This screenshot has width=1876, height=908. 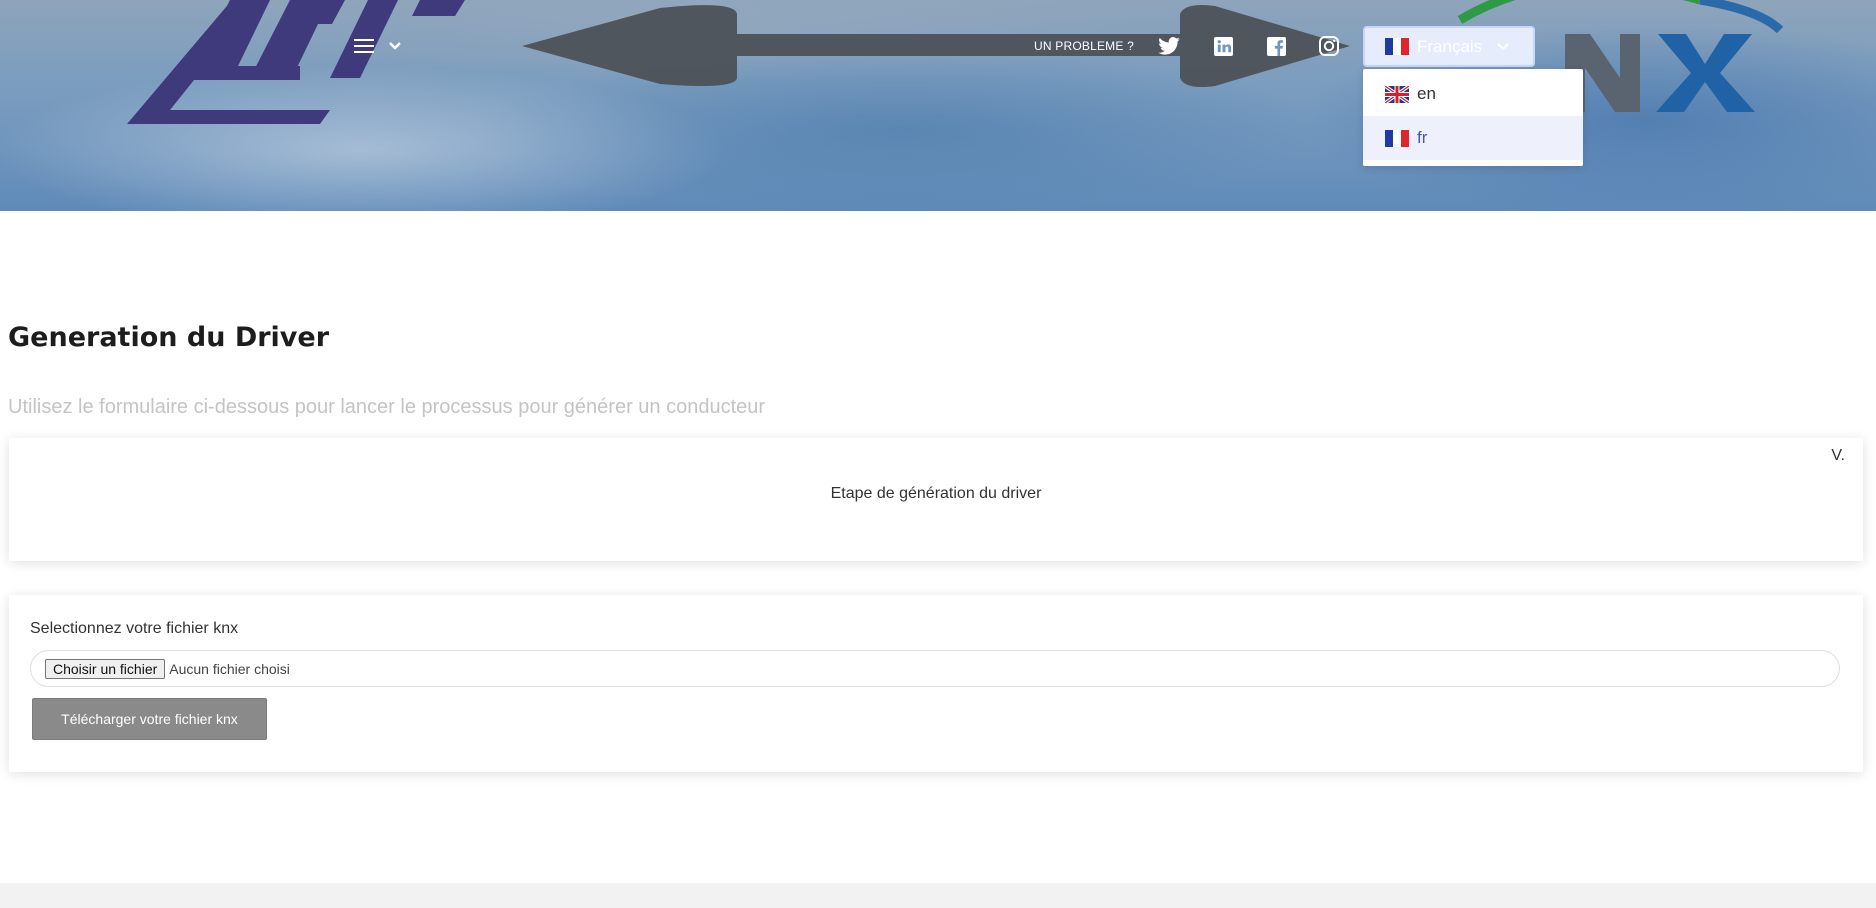 What do you see at coordinates (296, 62) in the screenshot?
I see `rti-logo` at bounding box center [296, 62].